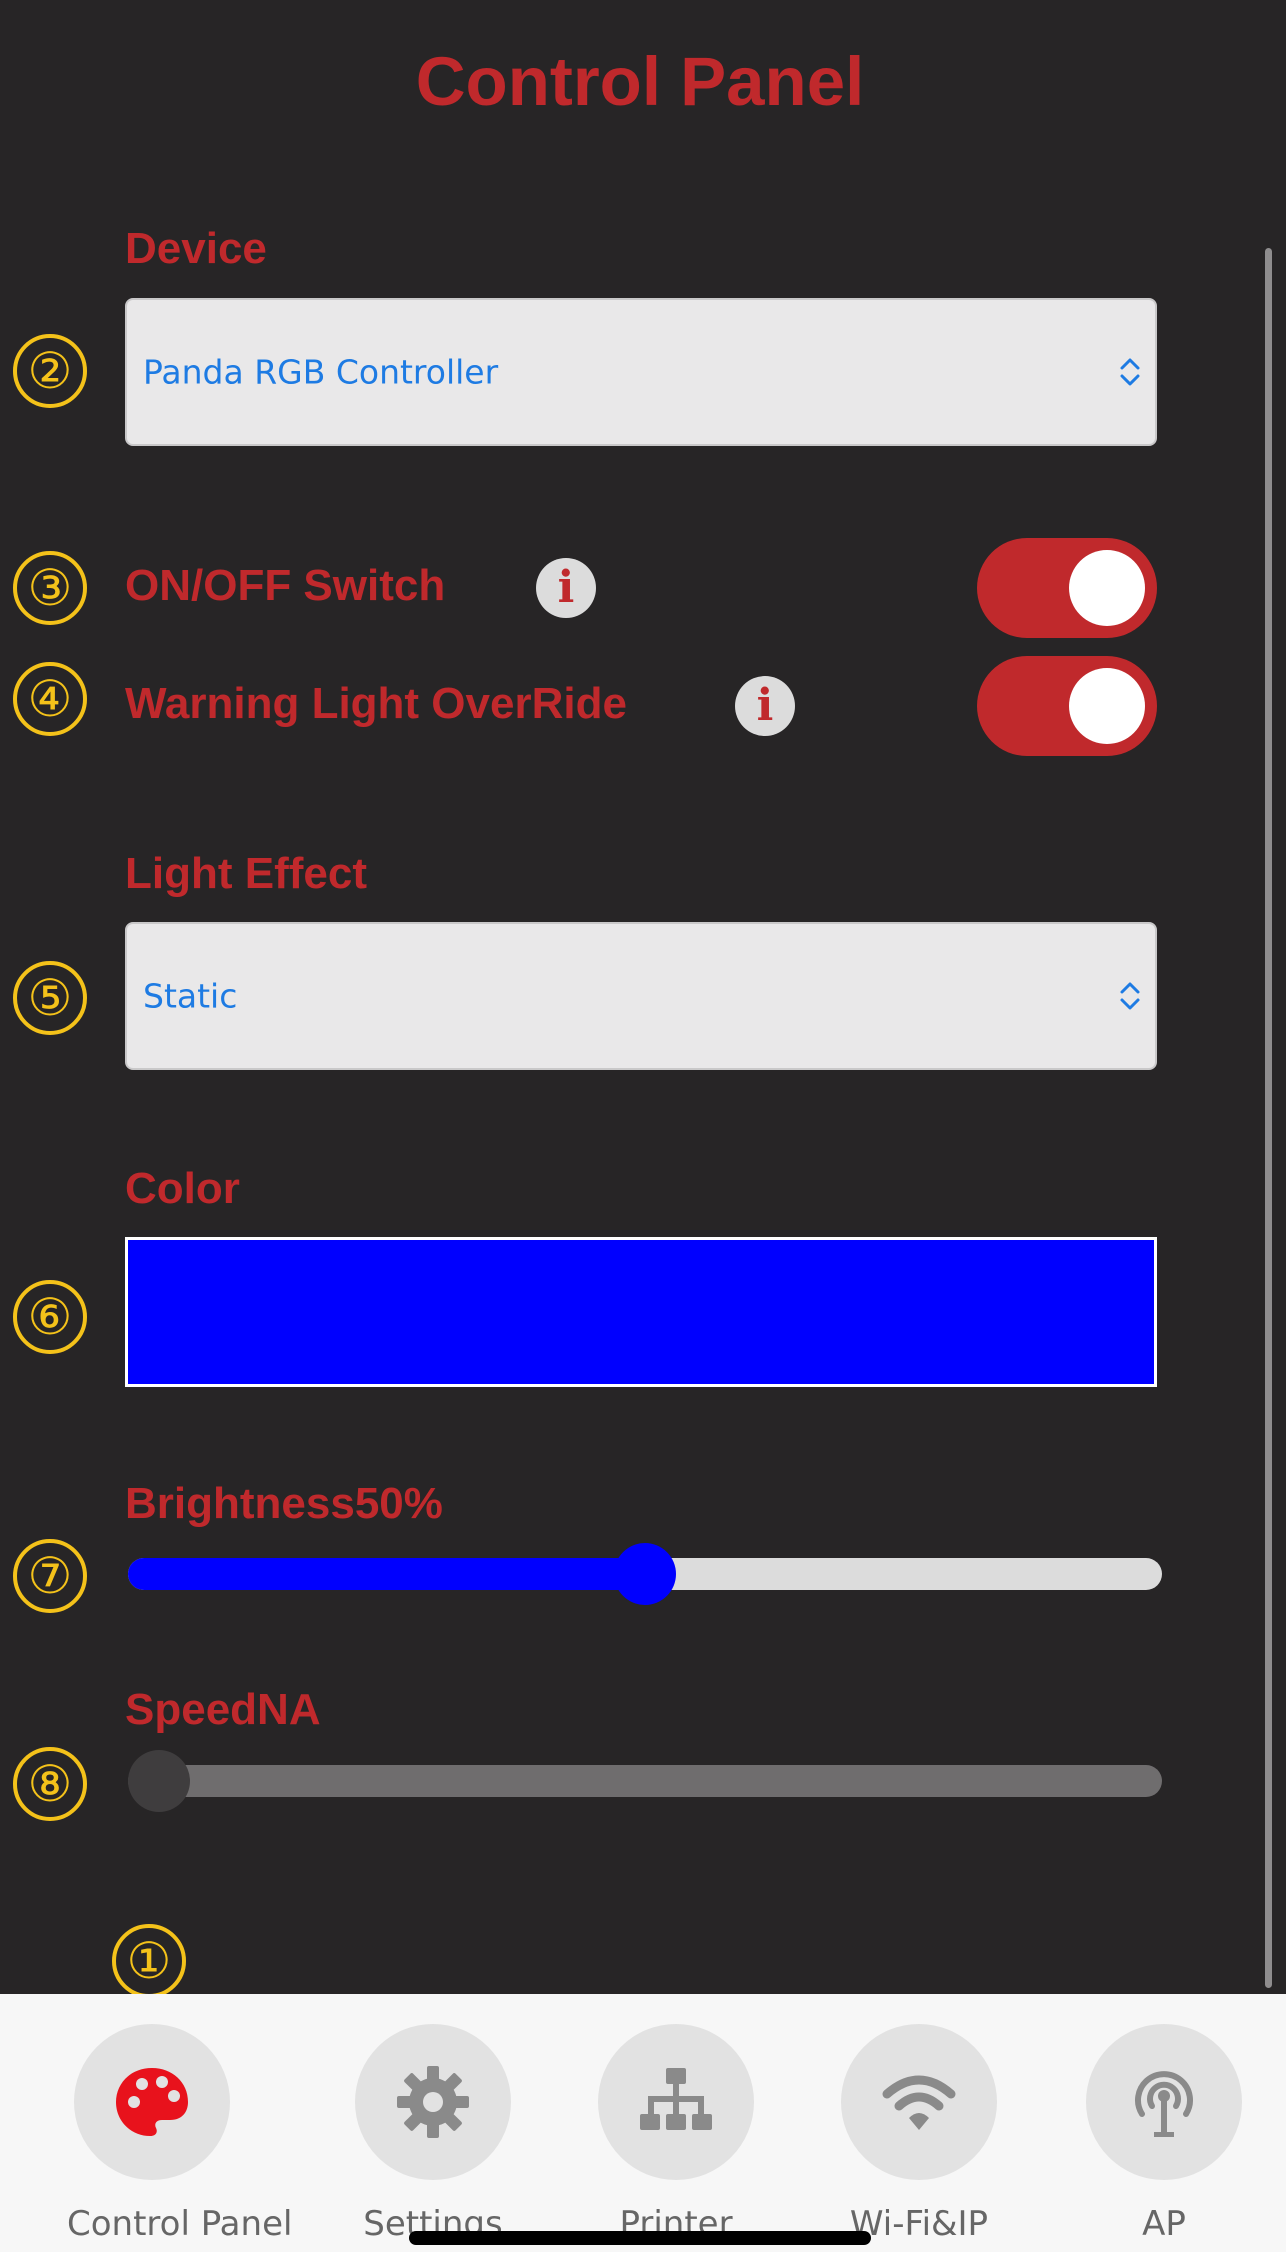 The width and height of the screenshot is (1286, 2252). What do you see at coordinates (566, 588) in the screenshot?
I see `on-off-info-icon: i` at bounding box center [566, 588].